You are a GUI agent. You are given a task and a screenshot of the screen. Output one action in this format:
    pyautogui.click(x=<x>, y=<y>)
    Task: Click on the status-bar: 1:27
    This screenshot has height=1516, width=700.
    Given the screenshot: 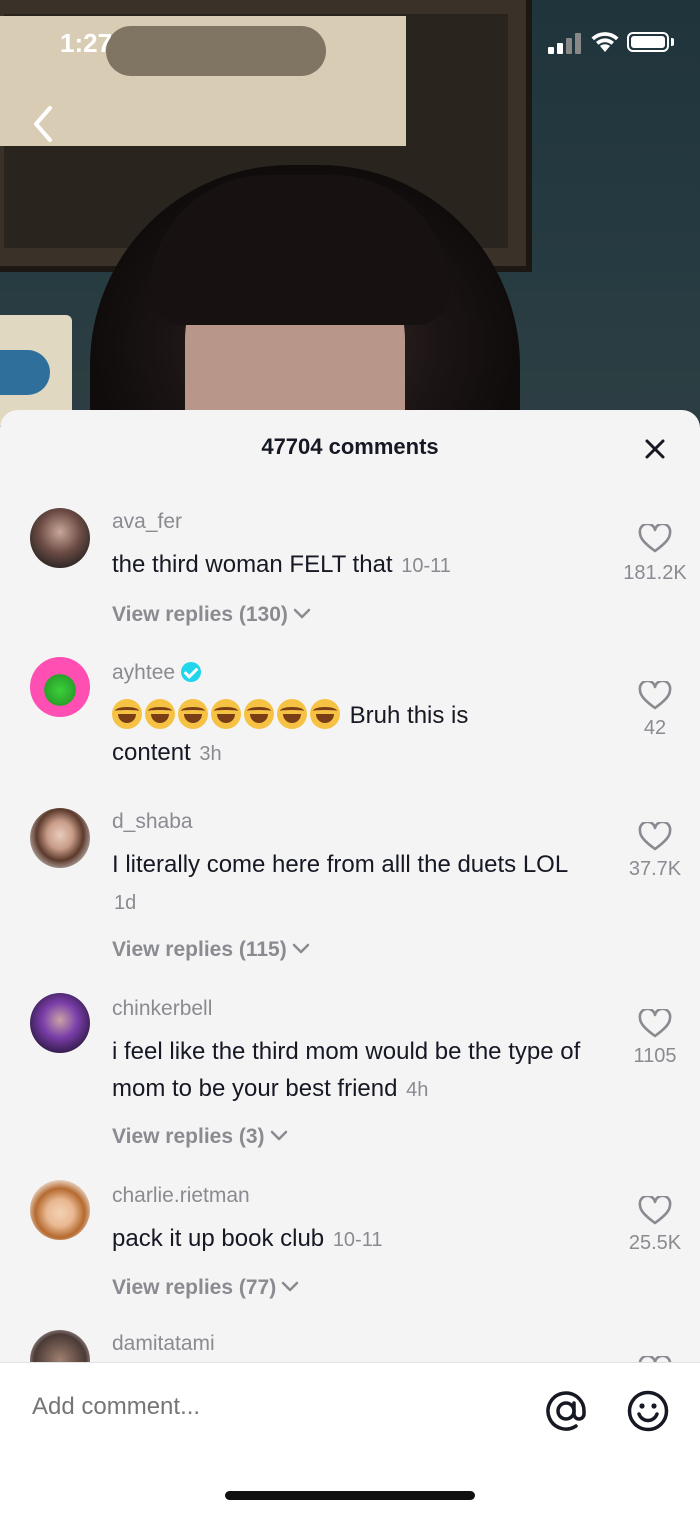 What is the action you would take?
    pyautogui.click(x=350, y=45)
    